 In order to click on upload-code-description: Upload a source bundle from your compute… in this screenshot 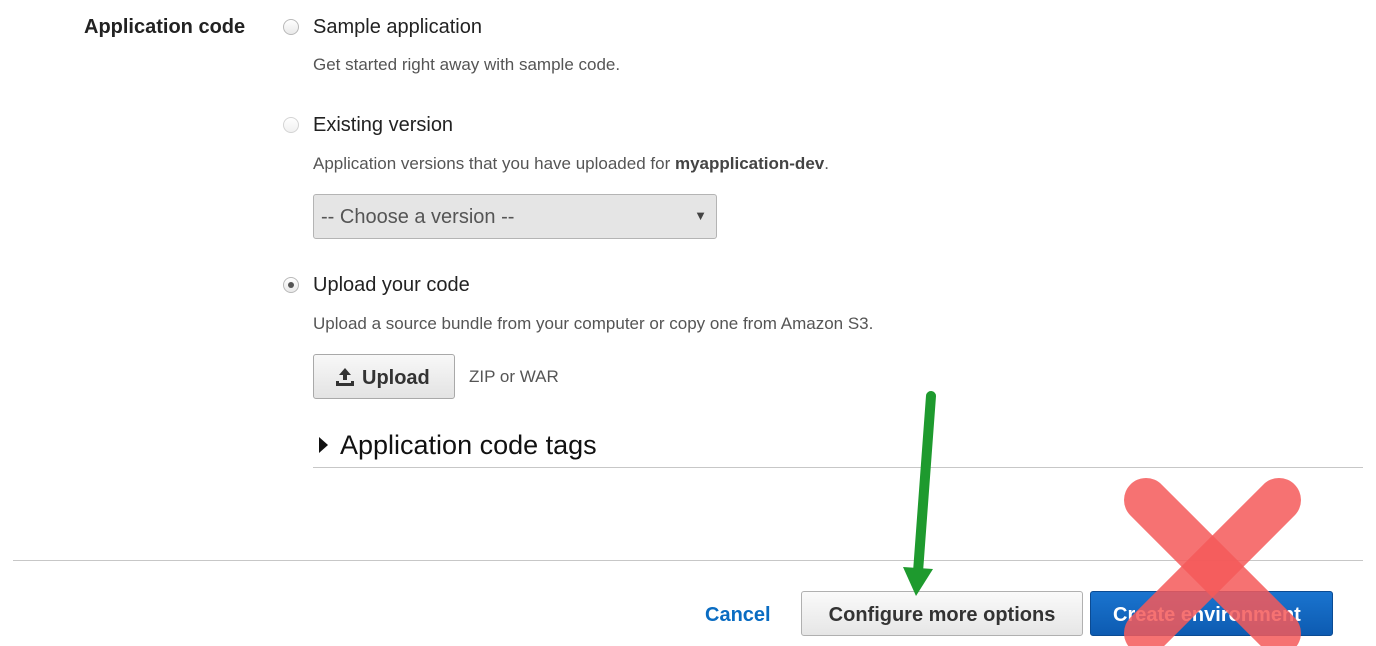, I will do `click(593, 323)`.